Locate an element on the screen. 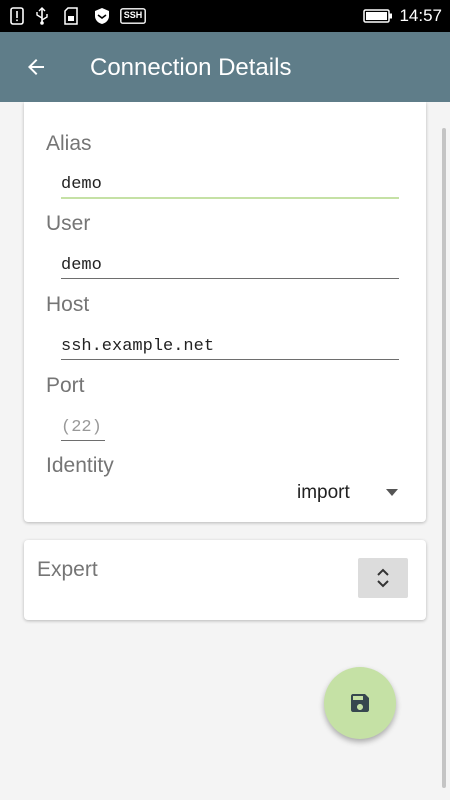 Image resolution: width=450 pixels, height=800 pixels. identity-dropdown: import is located at coordinates (349, 493).